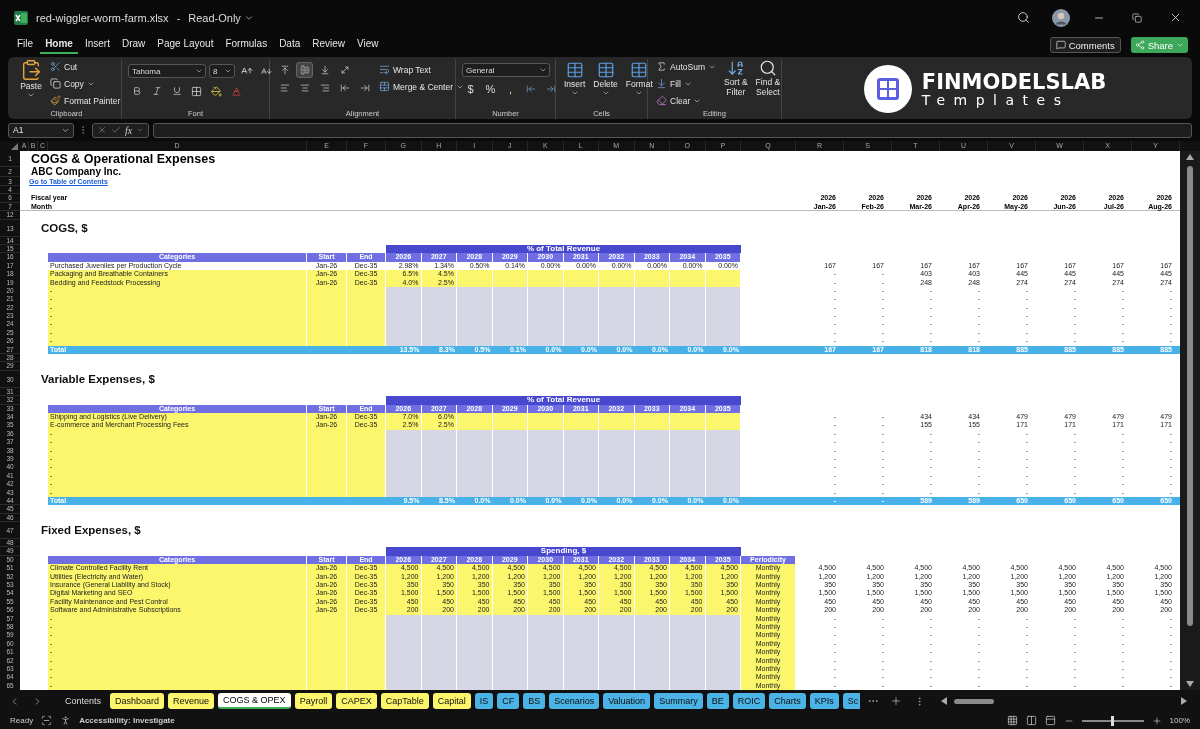 This screenshot has height=729, width=1200. What do you see at coordinates (137, 701) in the screenshot?
I see `sheet-tab: Dashboard` at bounding box center [137, 701].